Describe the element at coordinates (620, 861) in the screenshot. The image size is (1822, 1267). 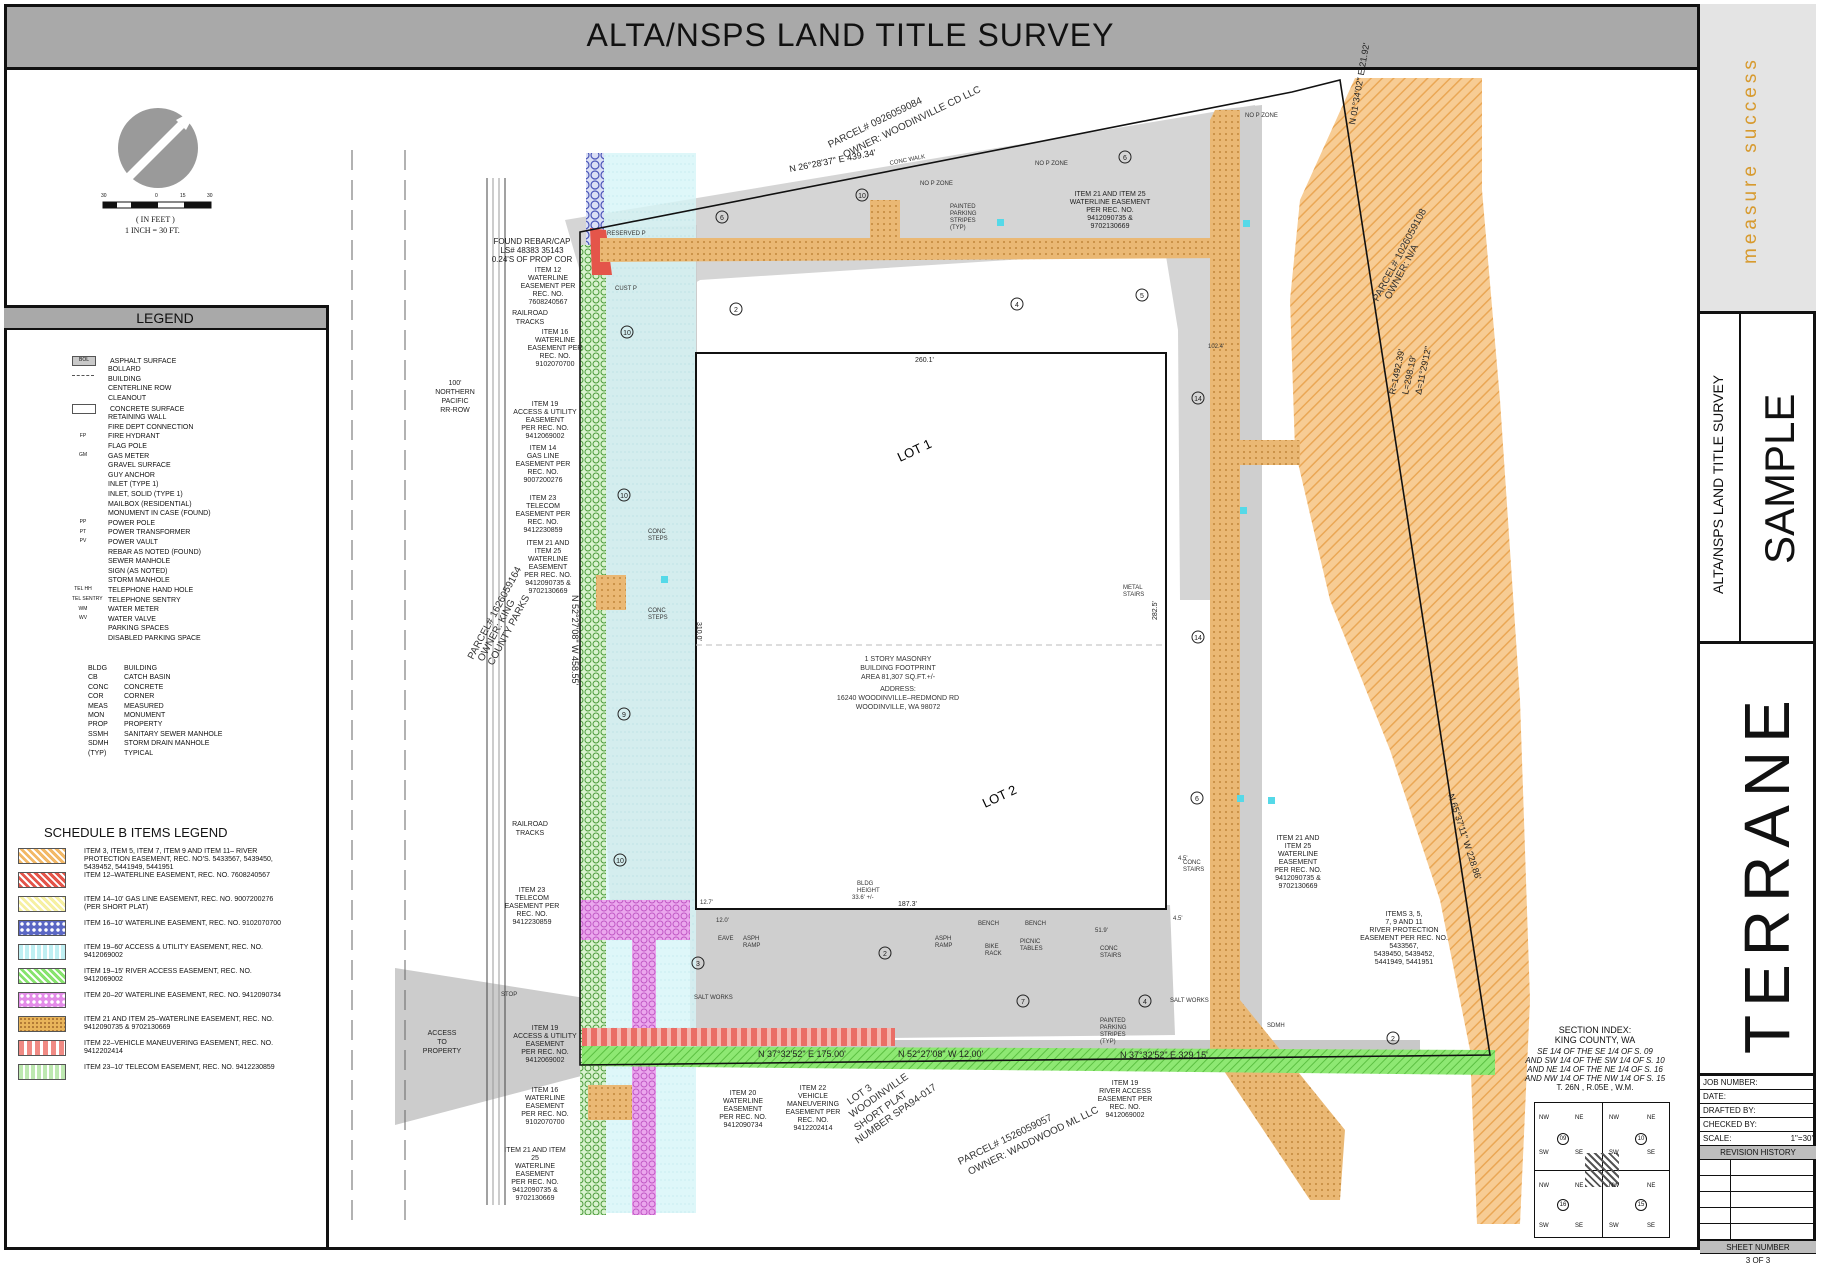
I see `svg-text: 10` at that location.